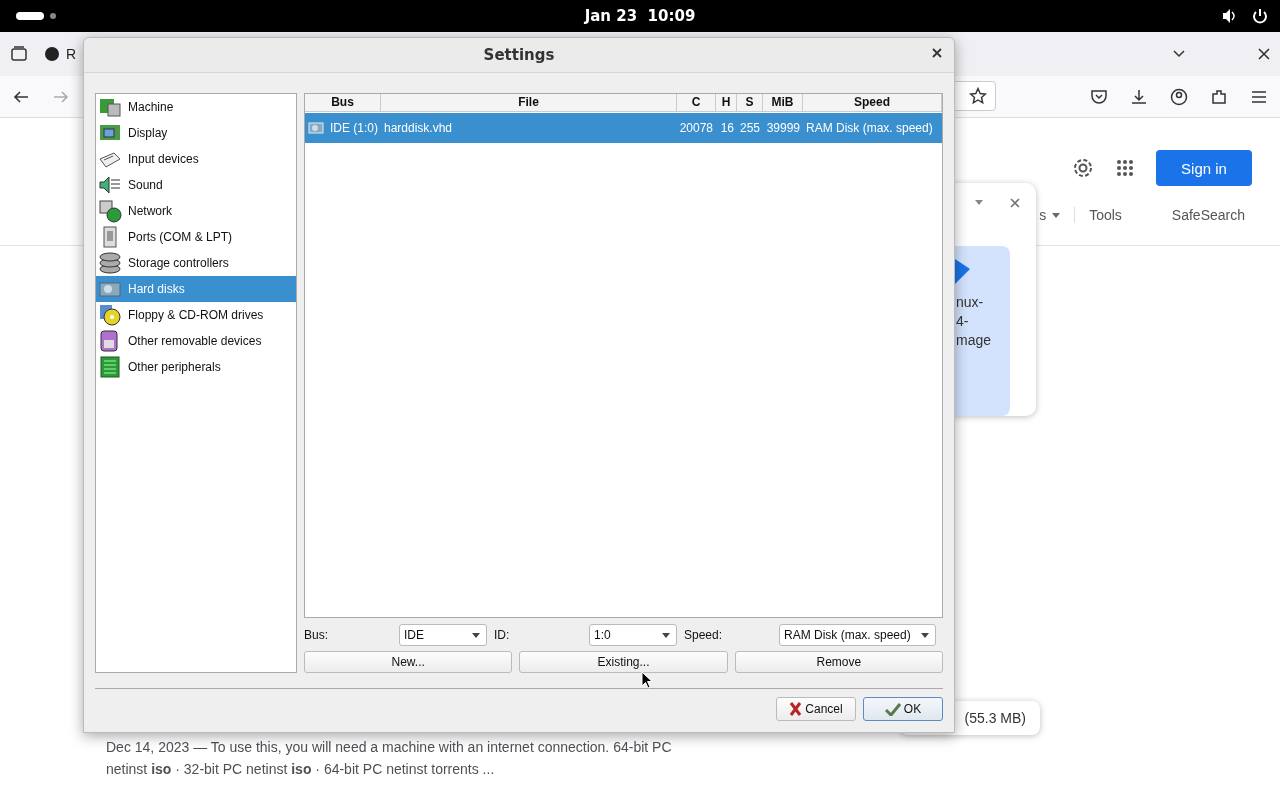 This screenshot has height=800, width=1280. What do you see at coordinates (196, 237) in the screenshot?
I see `category-item: Ports (COM & LPT)` at bounding box center [196, 237].